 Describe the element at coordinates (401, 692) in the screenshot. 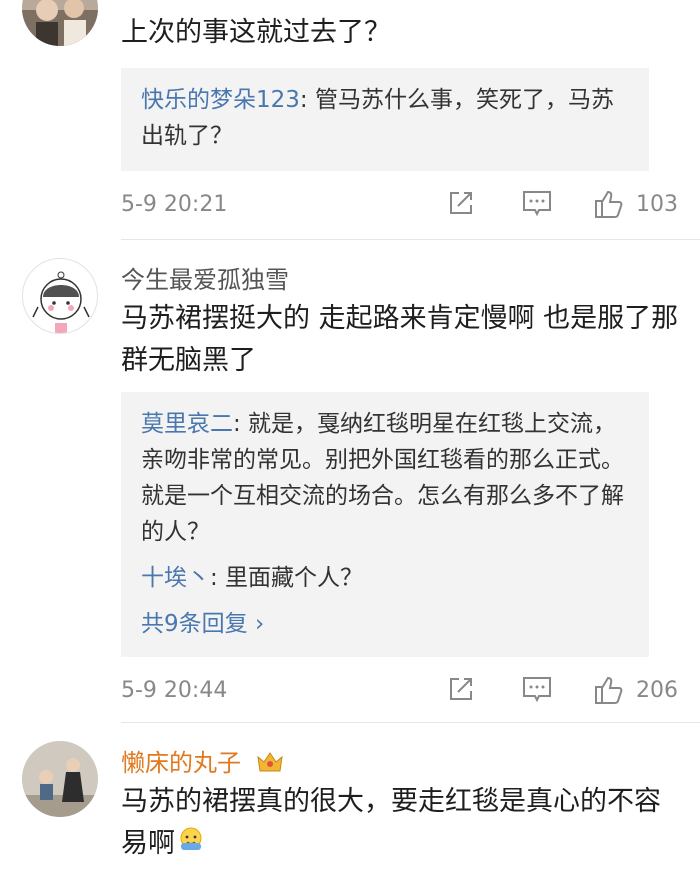

I see `comment-meta: 5-9 20:44 206` at that location.